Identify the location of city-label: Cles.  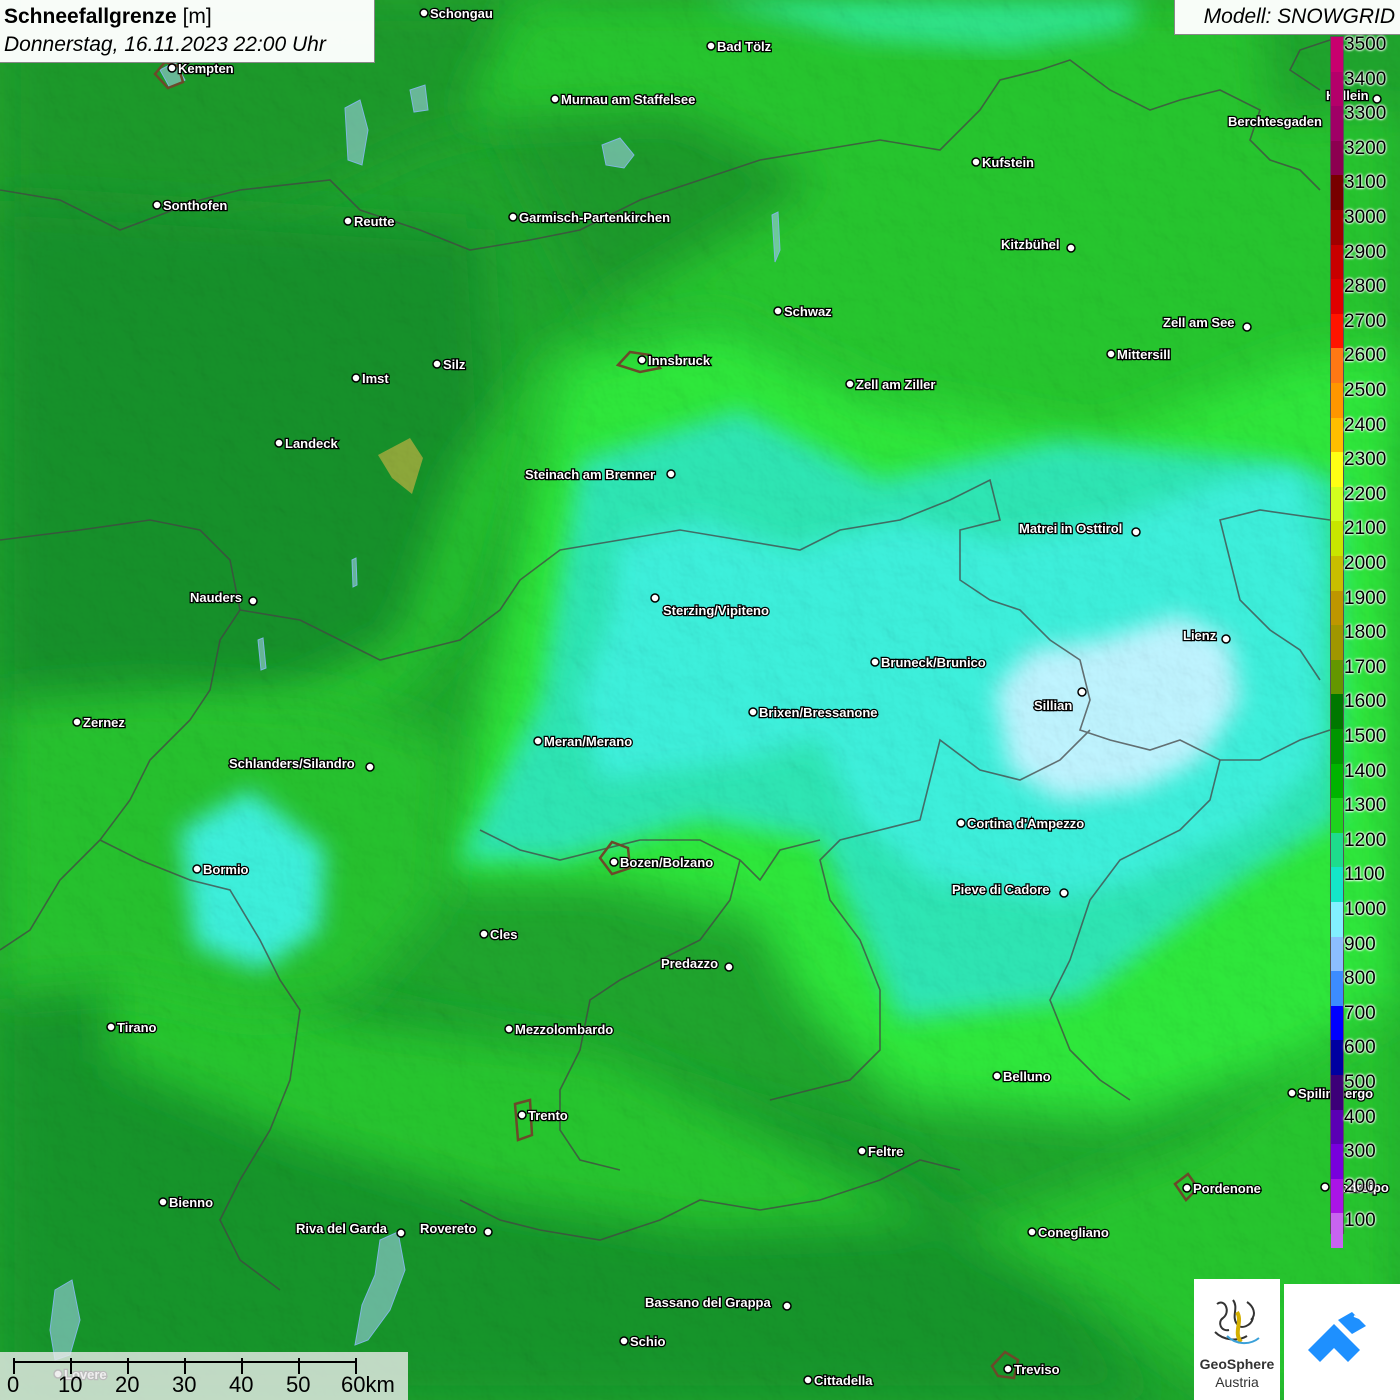
(503, 934).